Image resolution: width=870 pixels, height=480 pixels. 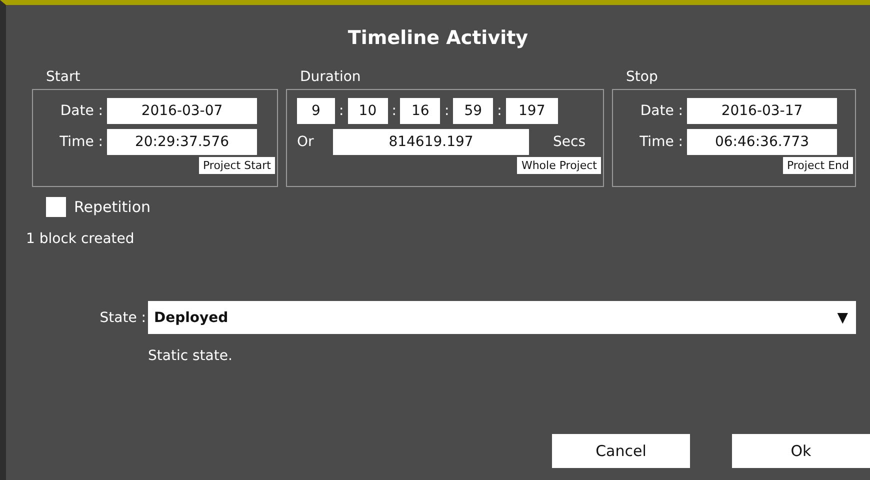 I want to click on section-label: Stop, so click(x=642, y=78).